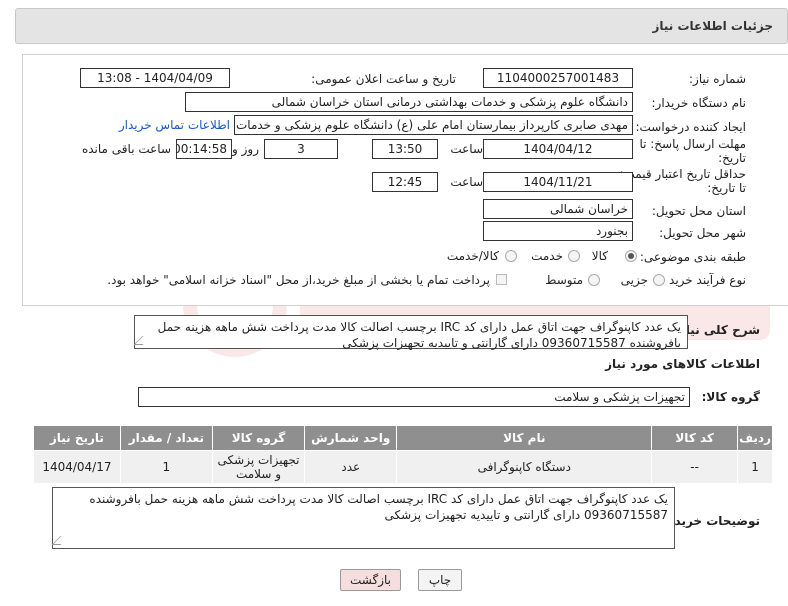 The image size is (788, 606). What do you see at coordinates (414, 397) in the screenshot?
I see `goods-group-field: تجهیزات پزشکی و سلامت` at bounding box center [414, 397].